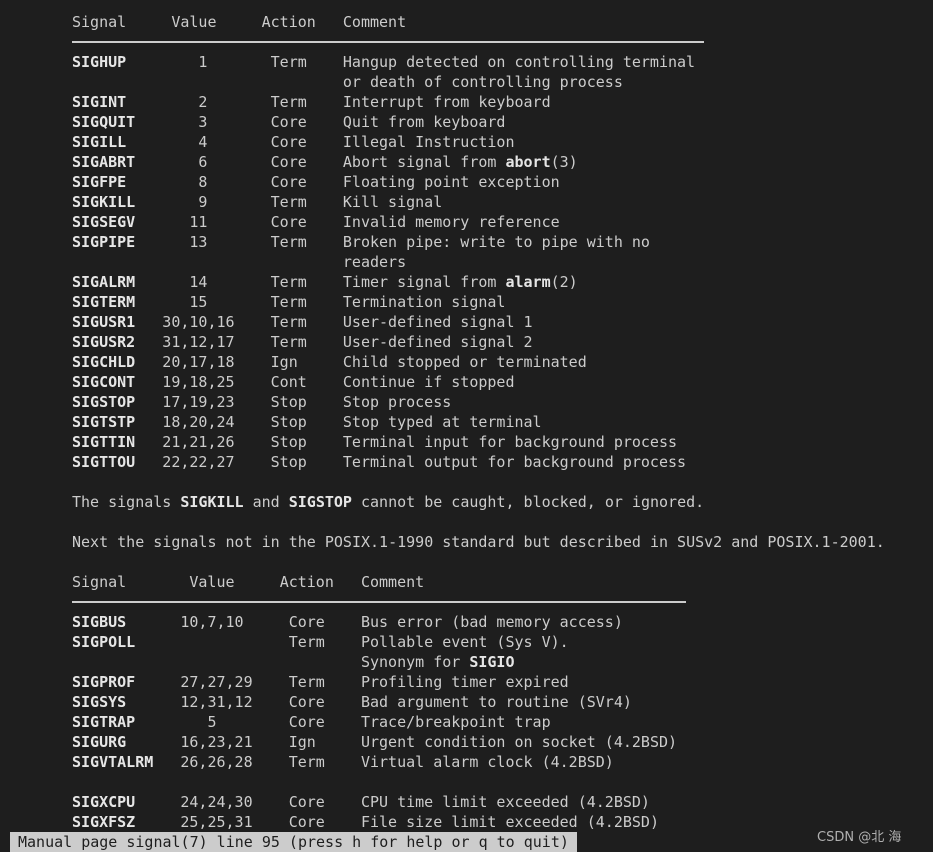 Image resolution: width=933 pixels, height=852 pixels. I want to click on signal-value: 20,17,18, so click(198, 362).